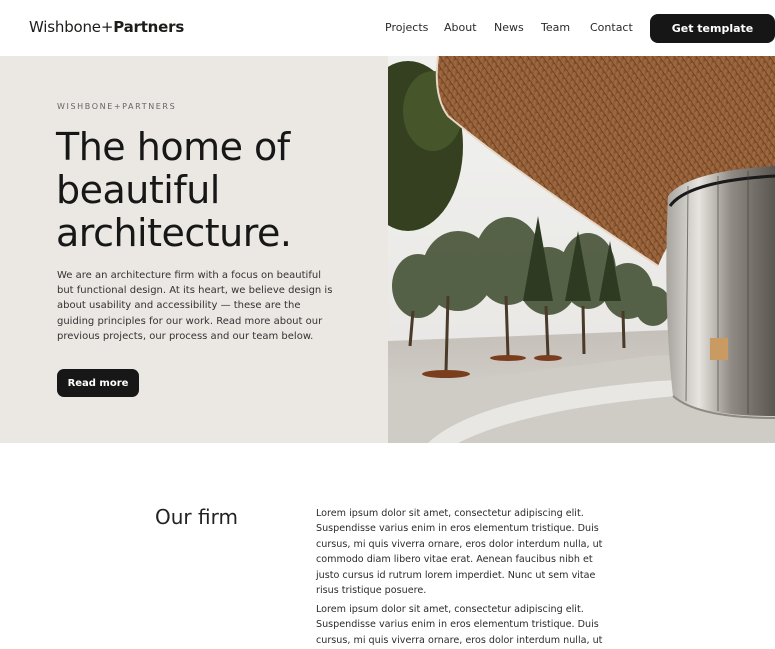  What do you see at coordinates (460, 27) in the screenshot?
I see `nav-link-about: About` at bounding box center [460, 27].